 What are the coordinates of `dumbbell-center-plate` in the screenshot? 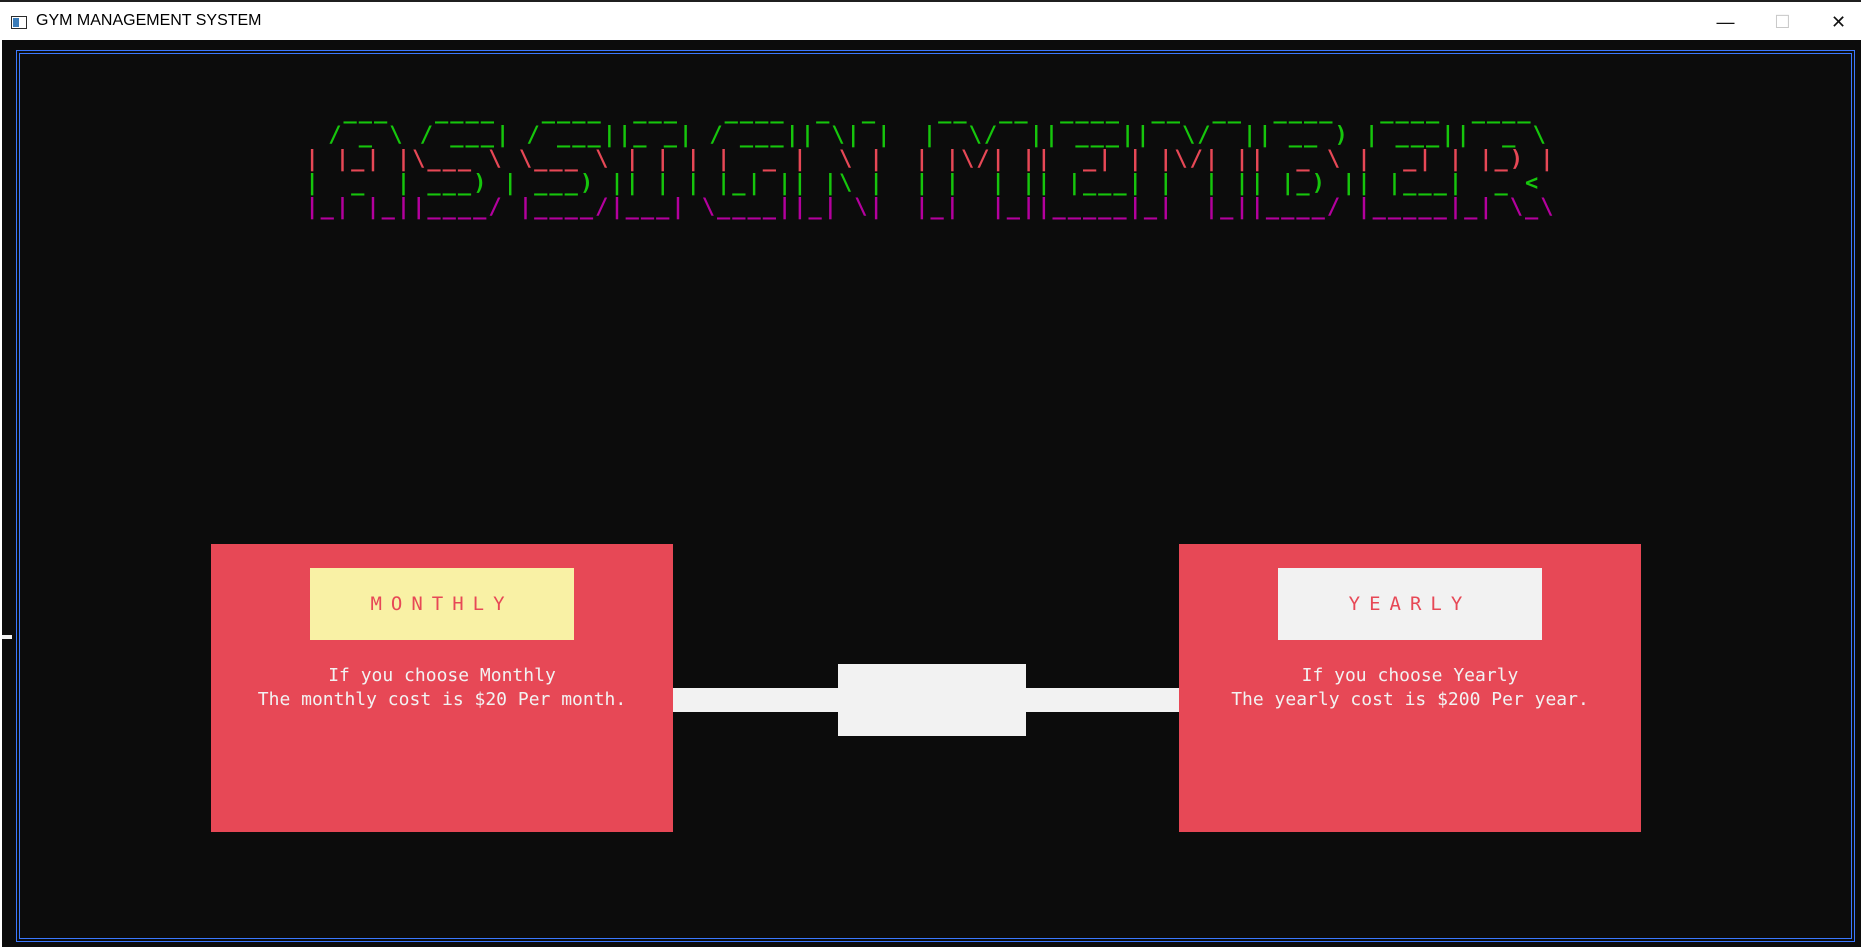 It's located at (932, 700).